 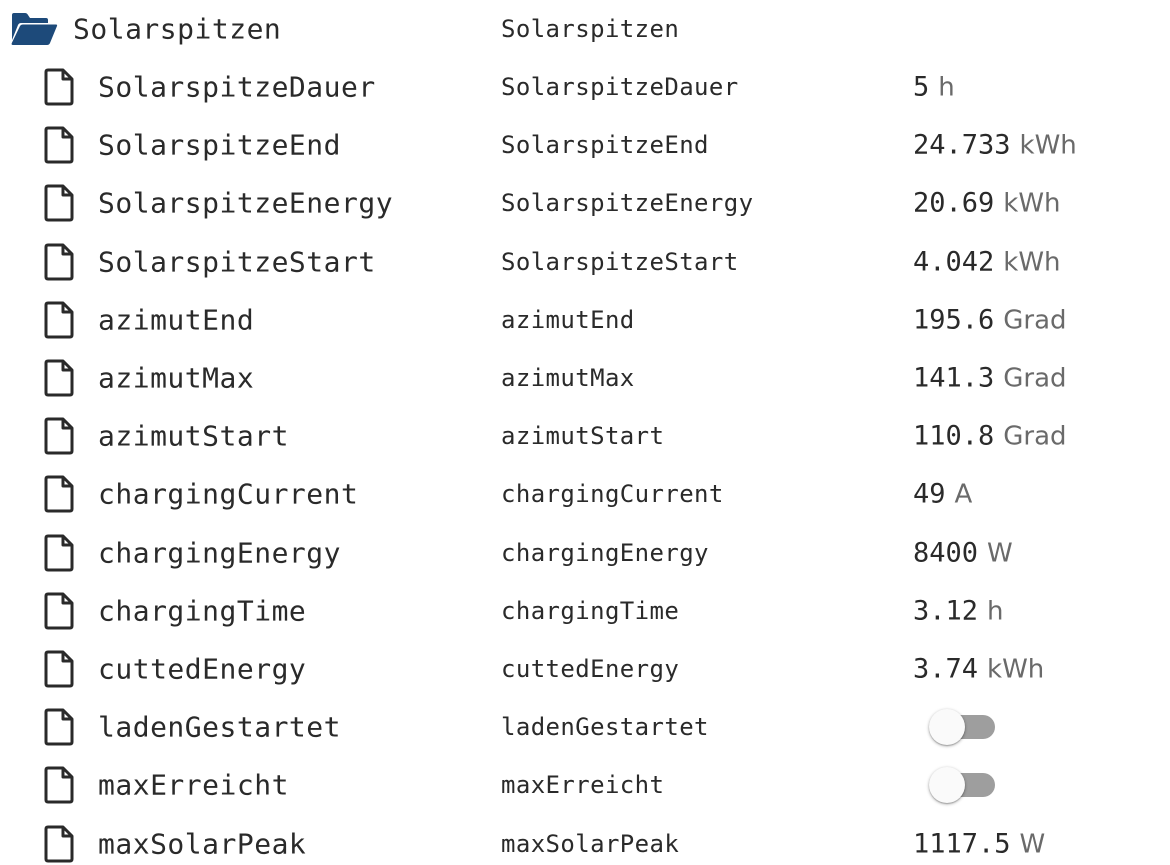 I want to click on item-name: azimutStart, so click(x=193, y=436).